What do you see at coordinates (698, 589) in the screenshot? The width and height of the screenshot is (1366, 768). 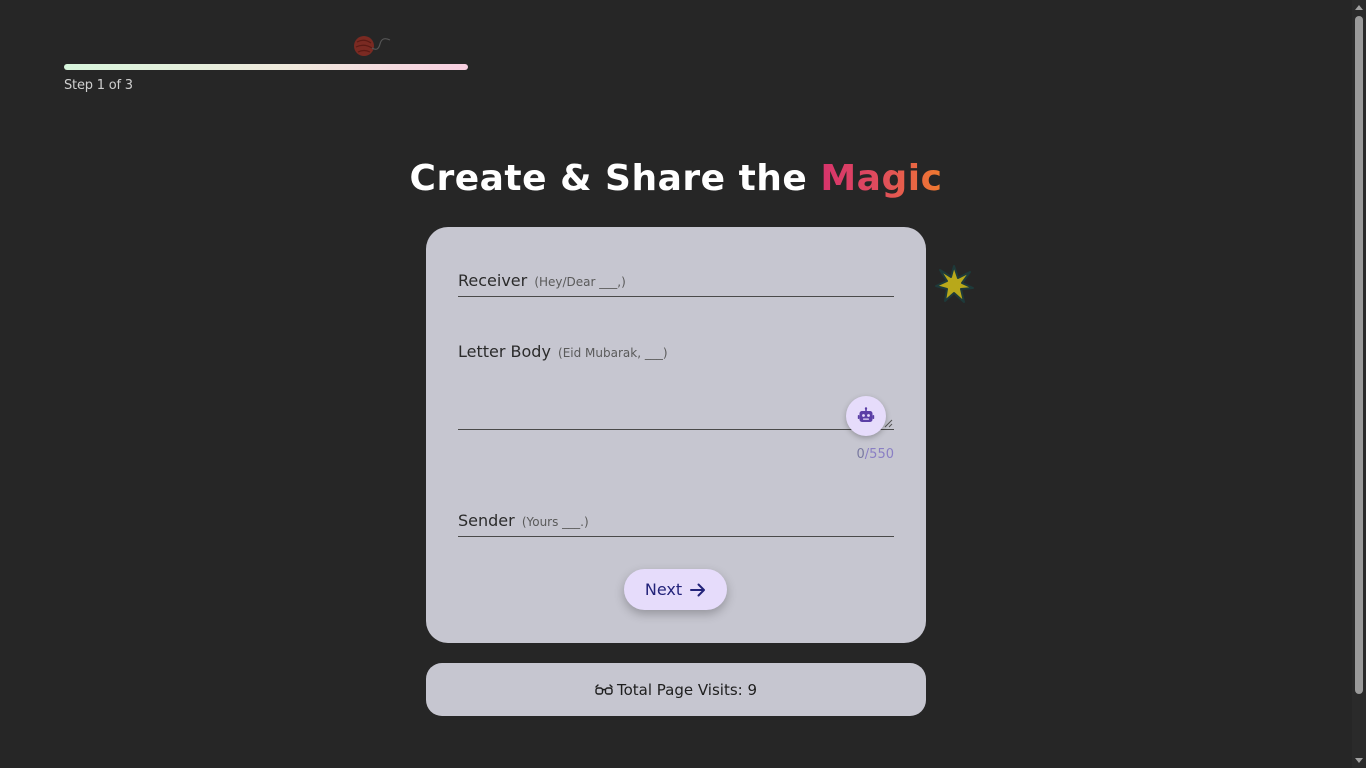 I see `arrow-right-icon` at bounding box center [698, 589].